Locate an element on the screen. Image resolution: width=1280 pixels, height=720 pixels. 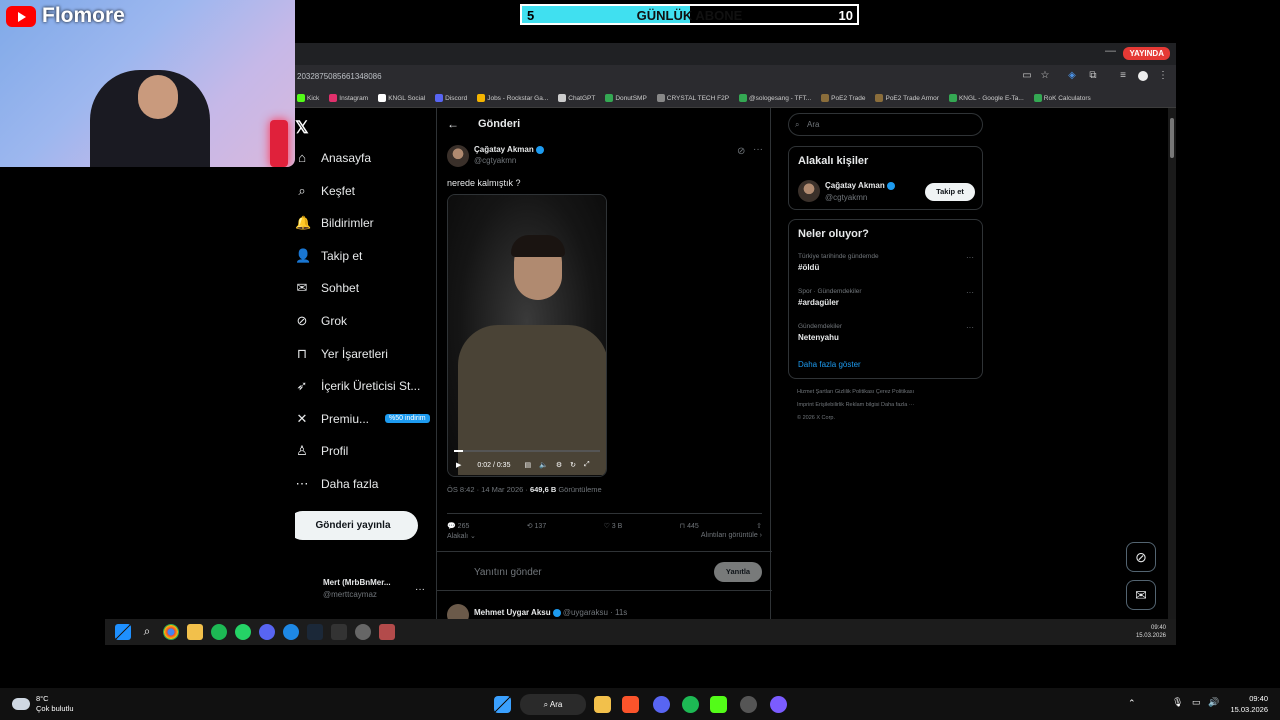
cast-icon: ▭ is located at coordinates (1027, 76).